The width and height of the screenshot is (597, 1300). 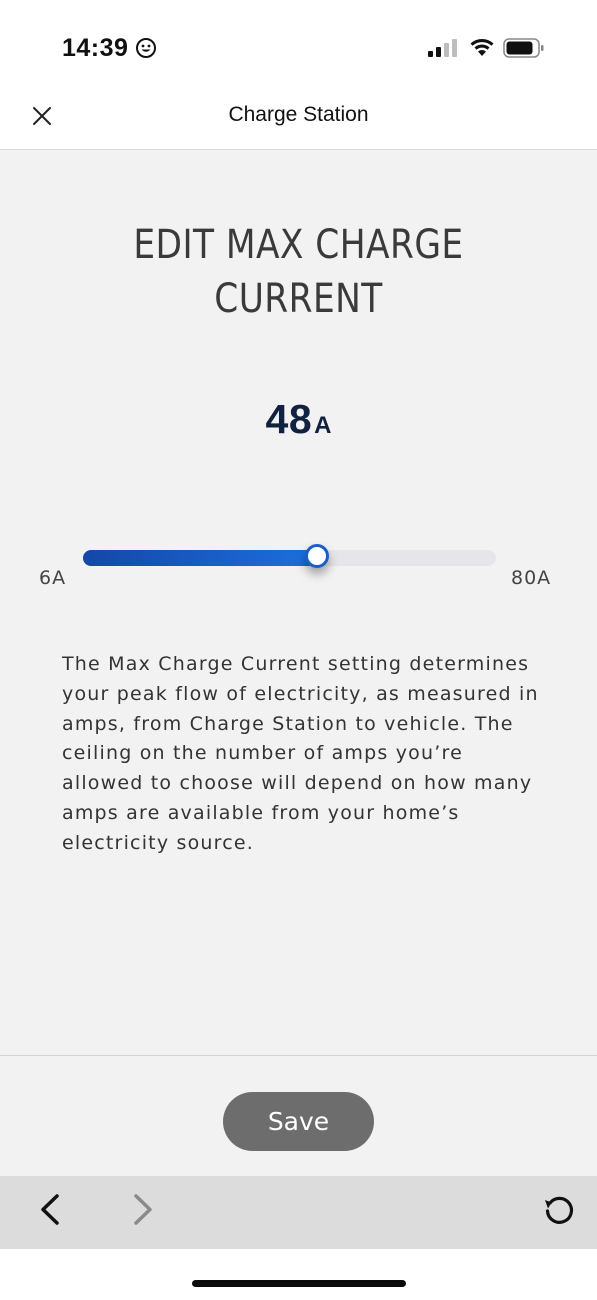 What do you see at coordinates (443, 50) in the screenshot?
I see `cellular-signal-icon` at bounding box center [443, 50].